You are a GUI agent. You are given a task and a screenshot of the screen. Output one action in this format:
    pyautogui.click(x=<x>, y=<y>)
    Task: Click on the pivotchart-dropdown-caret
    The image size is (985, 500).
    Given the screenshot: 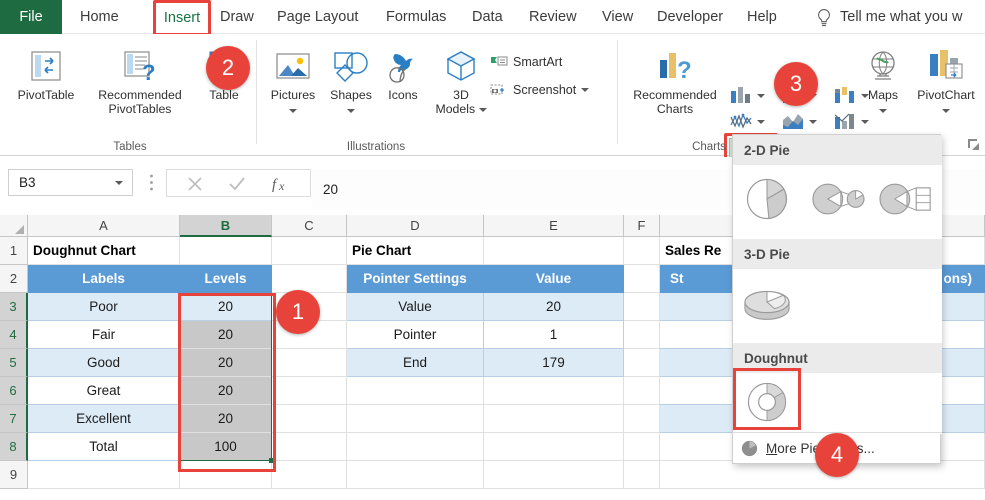 What is the action you would take?
    pyautogui.click(x=946, y=111)
    